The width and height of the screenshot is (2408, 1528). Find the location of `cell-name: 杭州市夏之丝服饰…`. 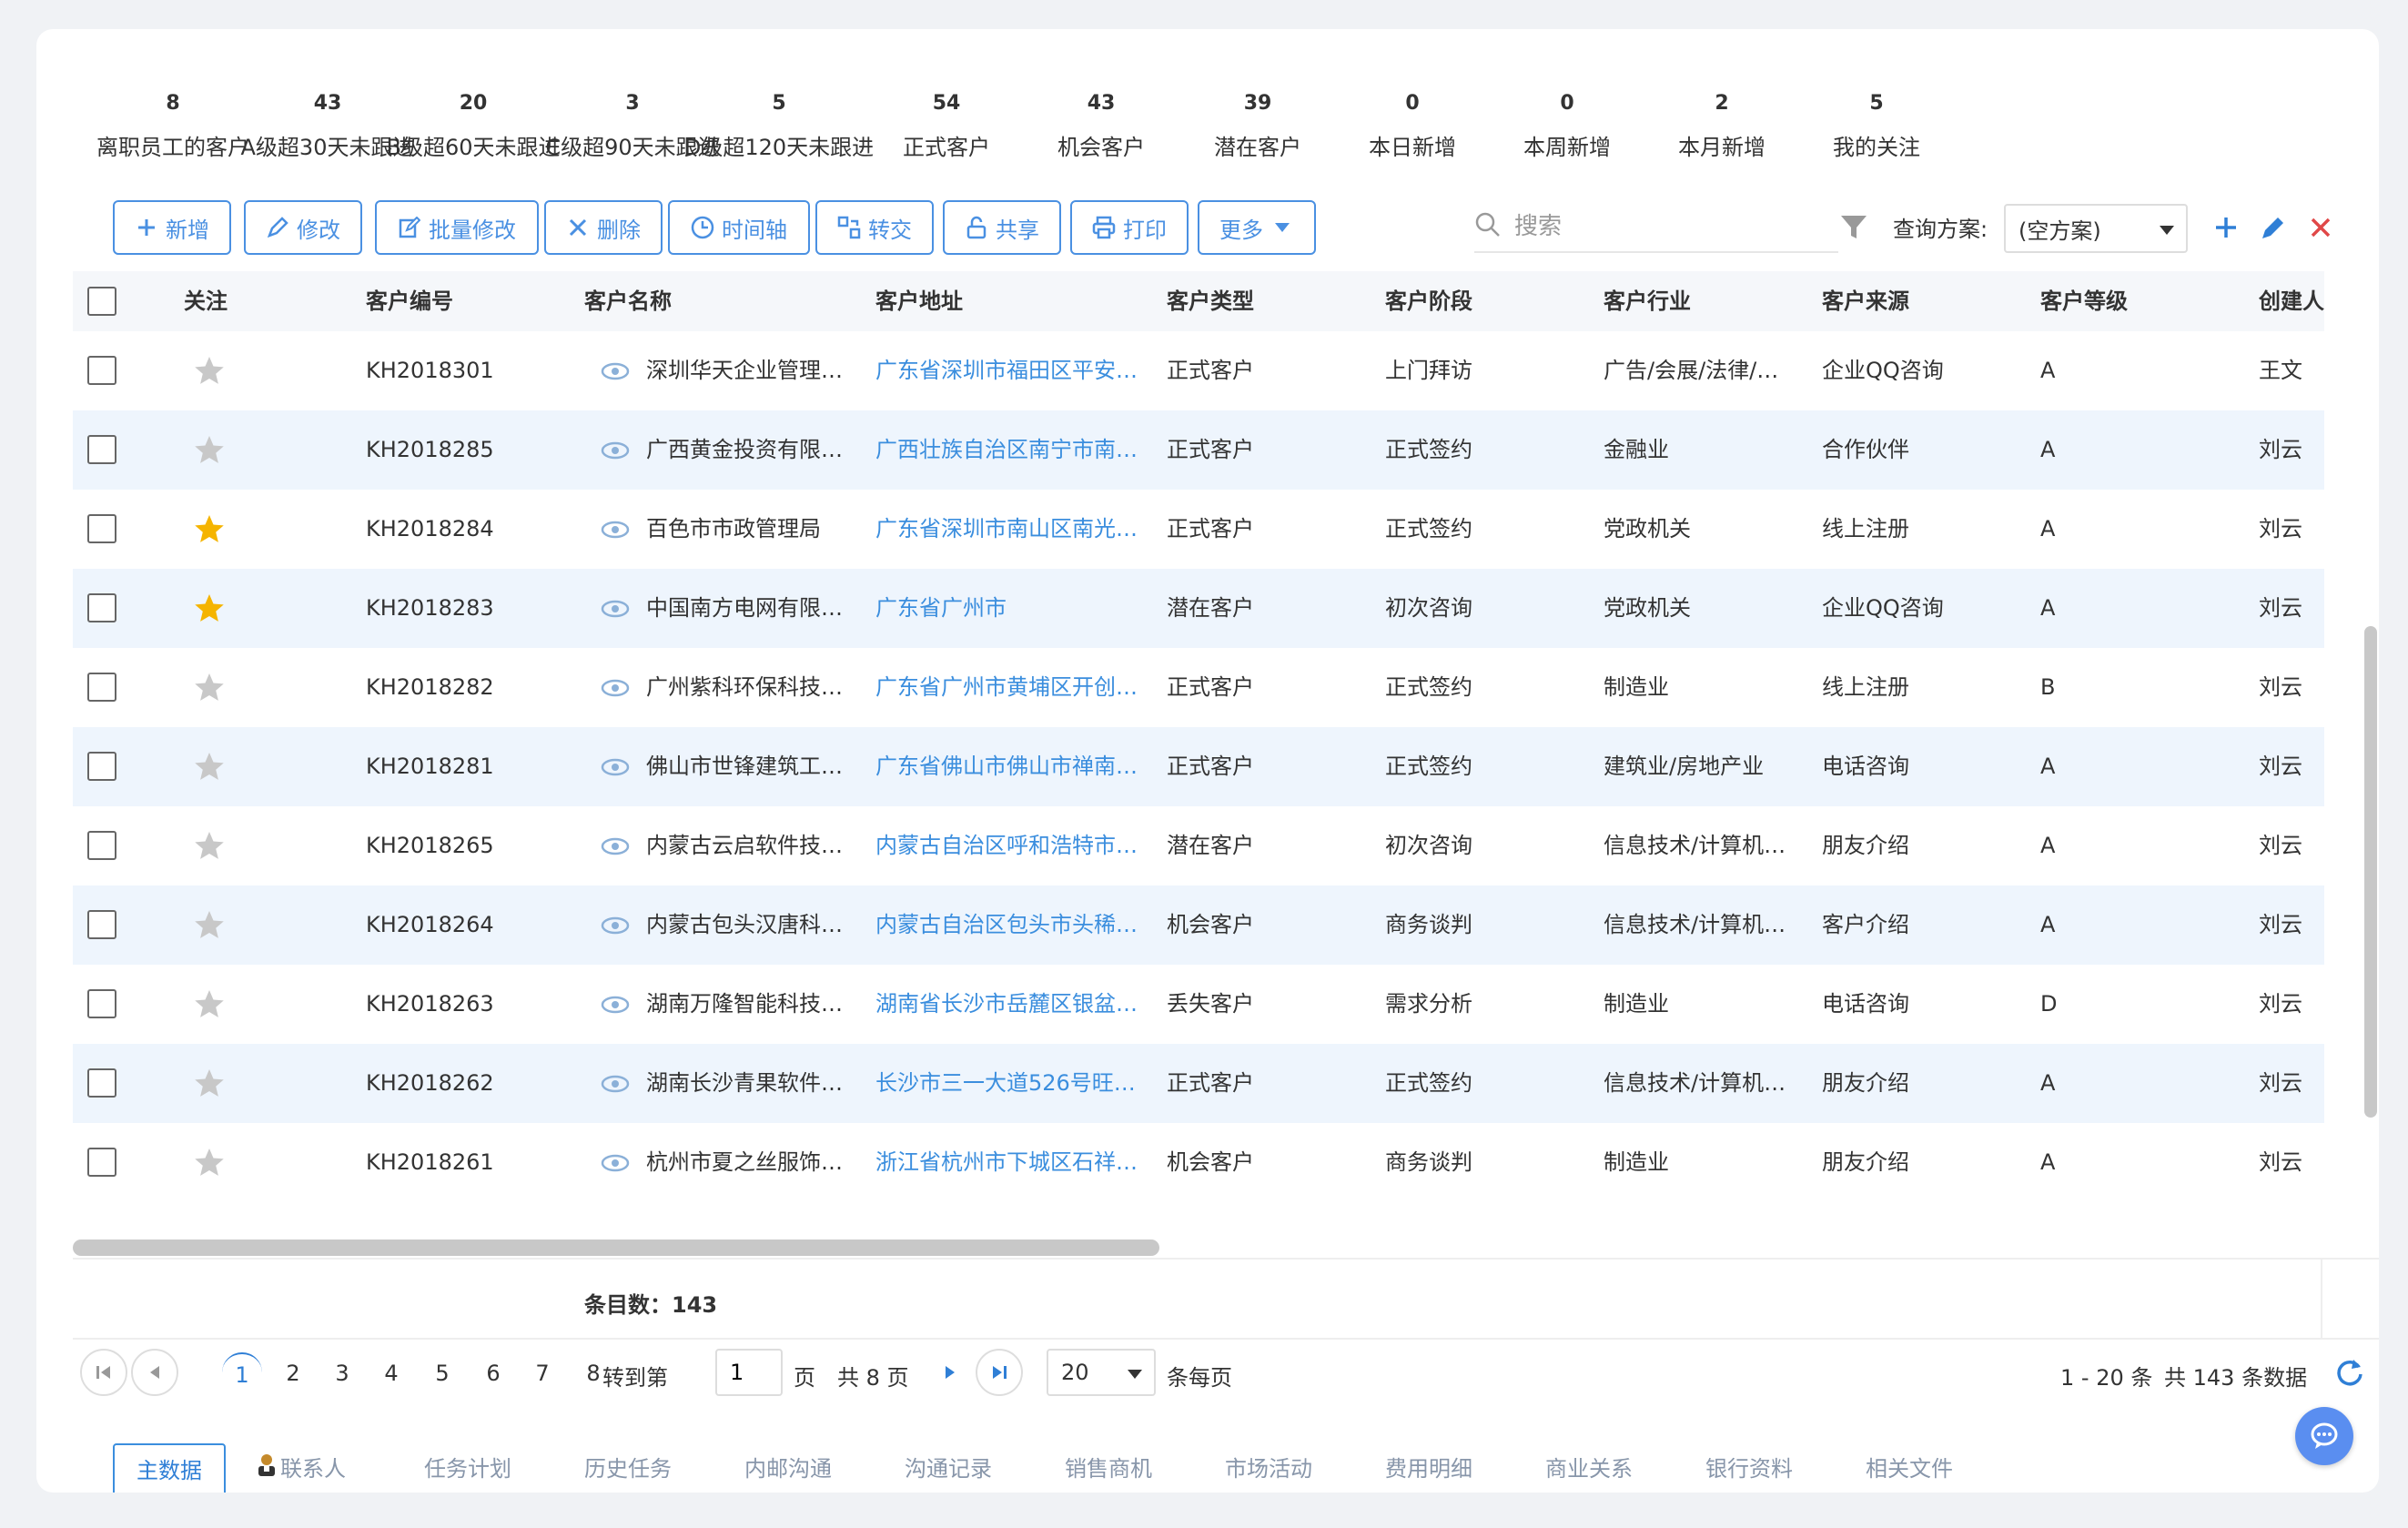

cell-name: 杭州市夏之丝服饰… is located at coordinates (753, 1151).